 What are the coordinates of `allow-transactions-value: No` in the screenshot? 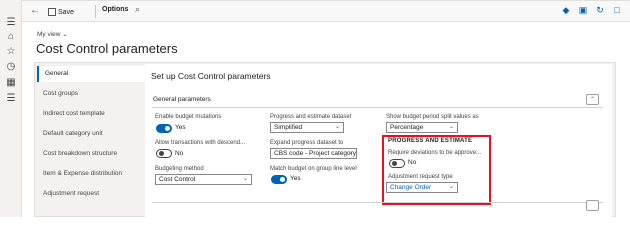 It's located at (179, 153).